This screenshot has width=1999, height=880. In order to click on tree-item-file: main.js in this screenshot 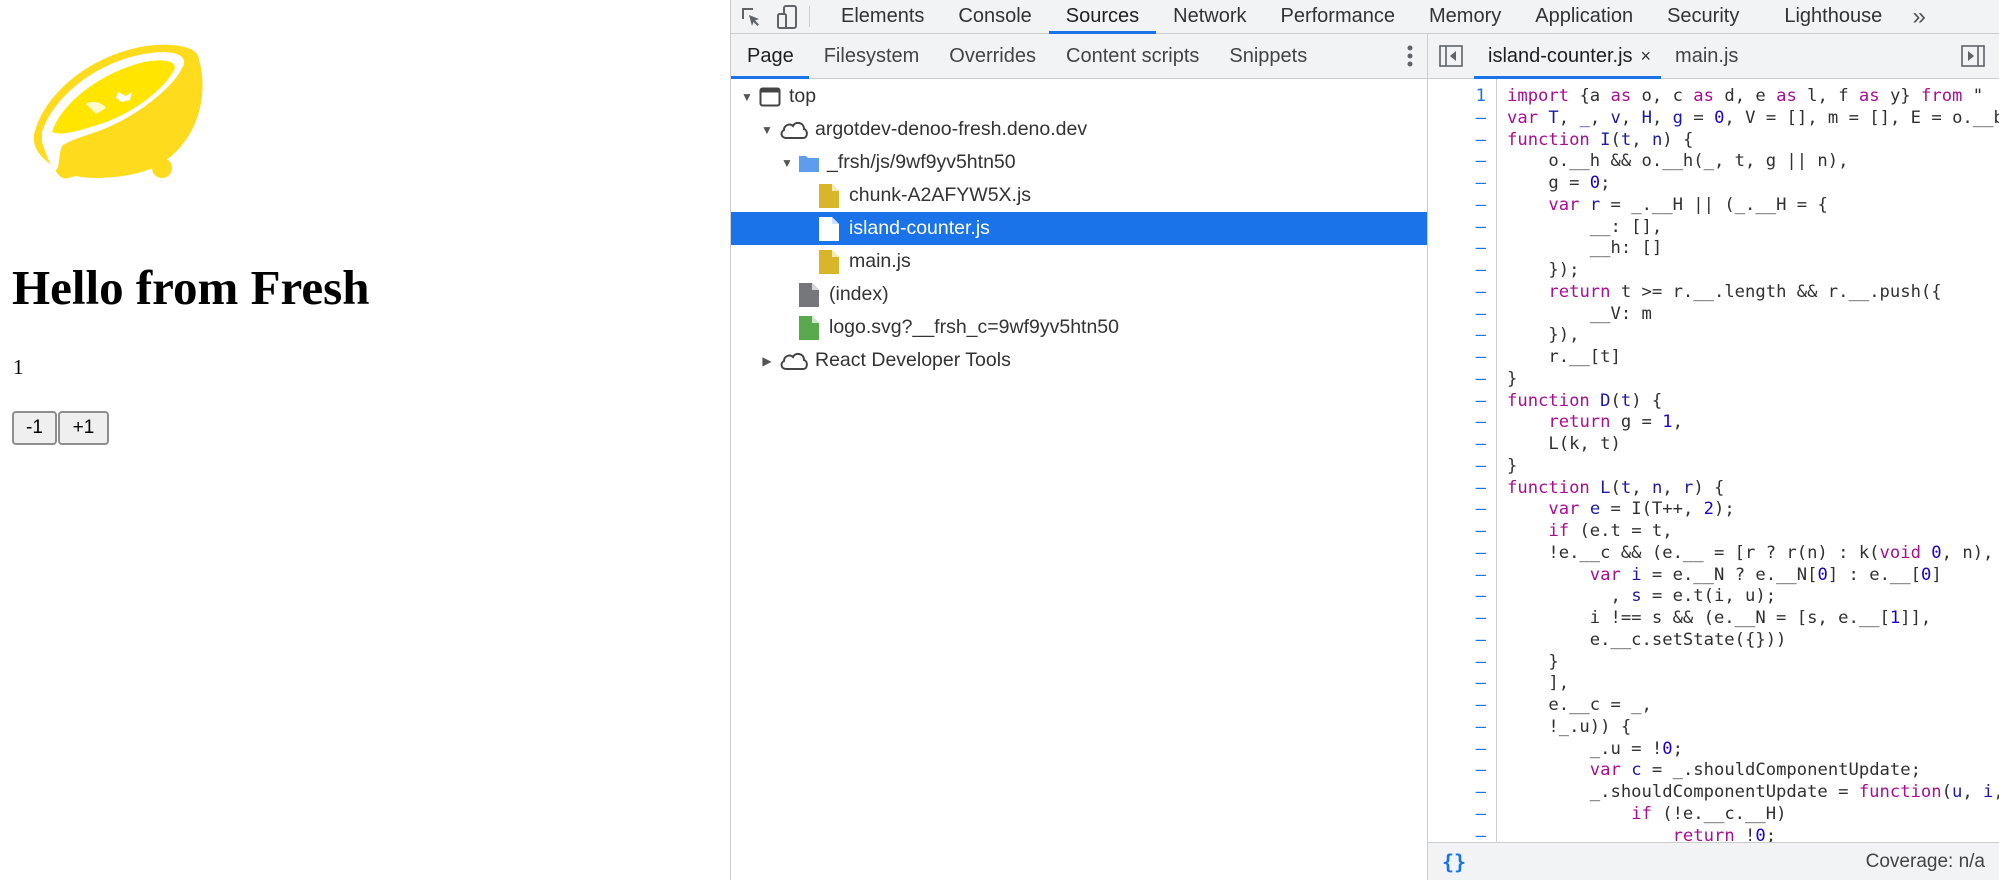, I will do `click(1079, 261)`.